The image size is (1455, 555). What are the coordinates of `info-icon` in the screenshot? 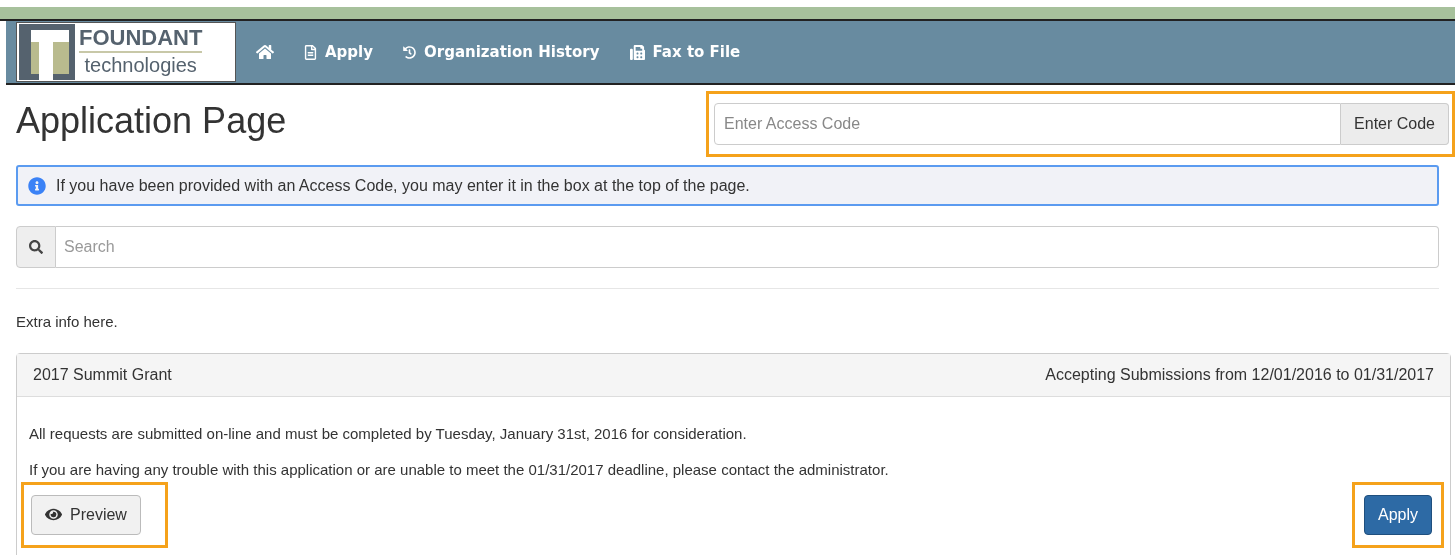 It's located at (37, 185).